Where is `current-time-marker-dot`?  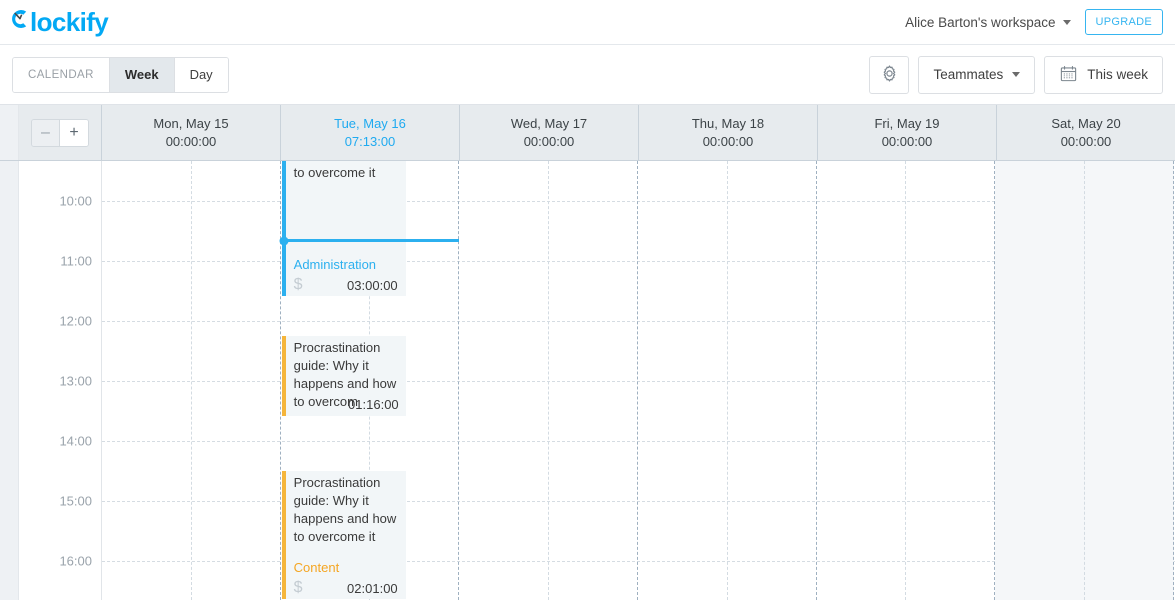
current-time-marker-dot is located at coordinates (284, 240).